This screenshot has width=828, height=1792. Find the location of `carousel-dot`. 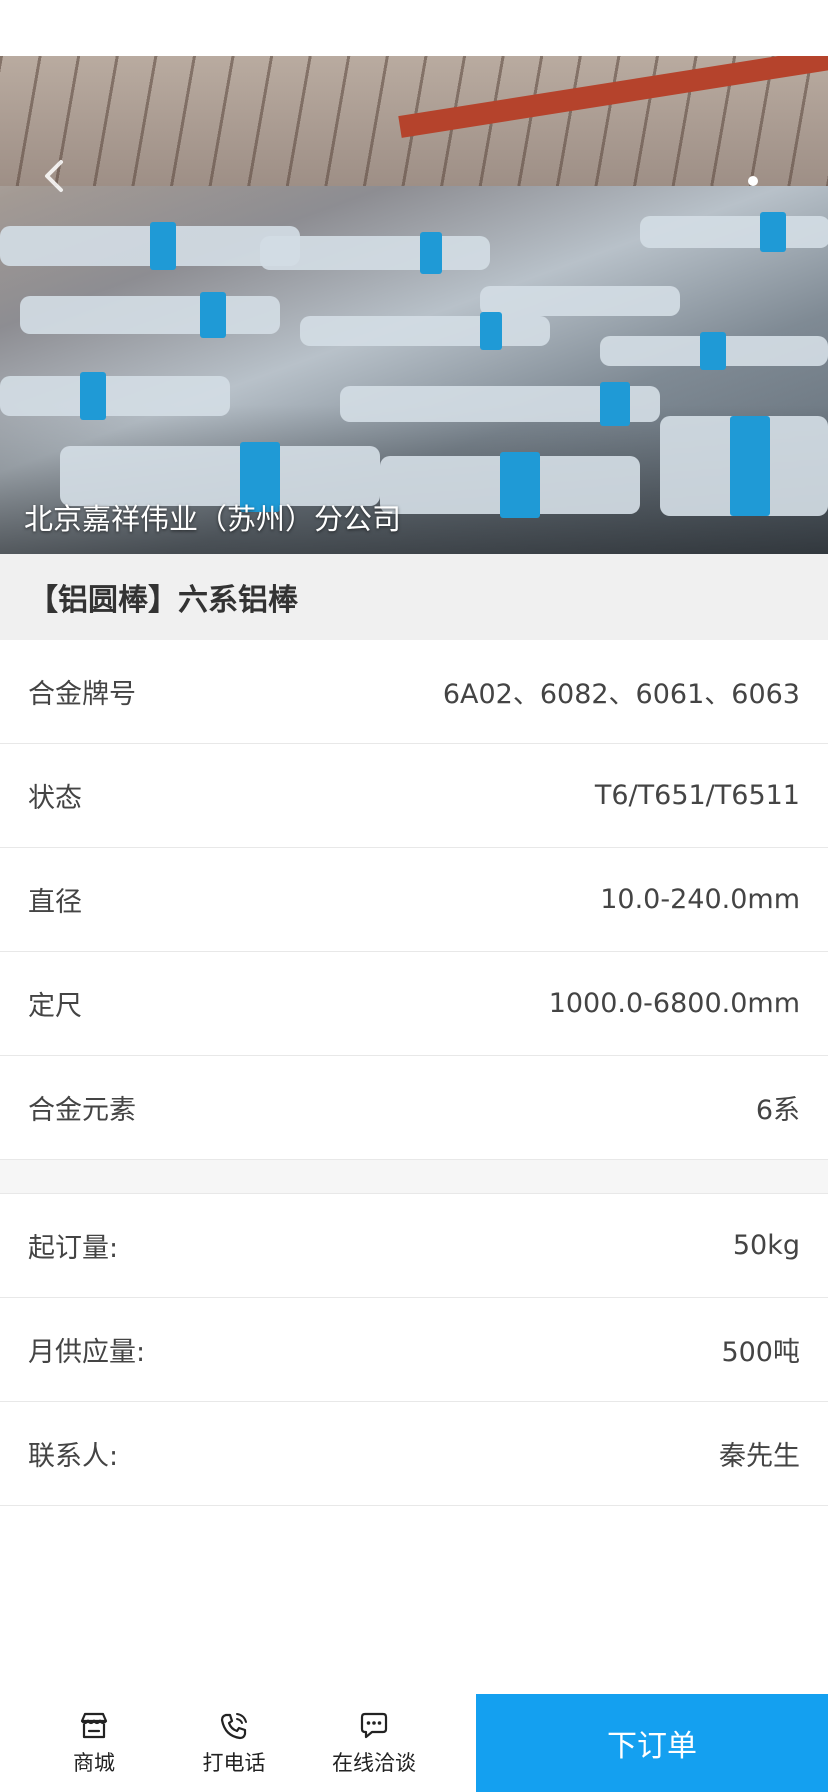

carousel-dot is located at coordinates (753, 181).